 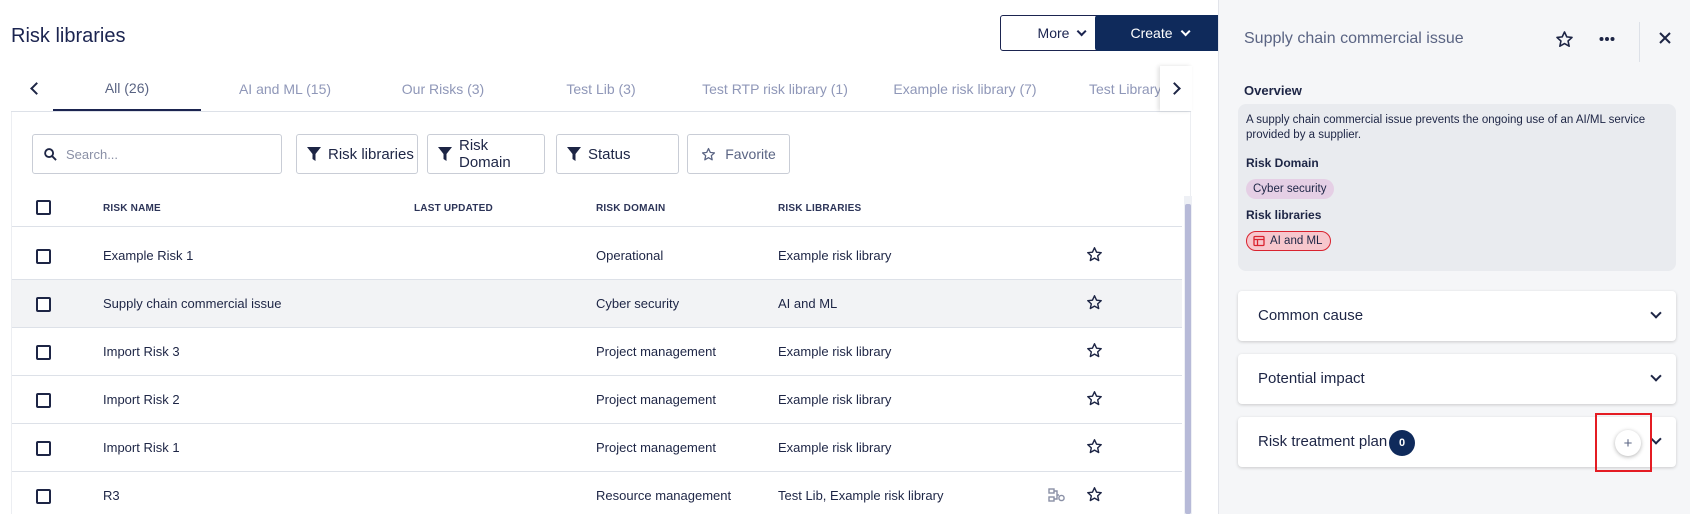 What do you see at coordinates (1457, 316) in the screenshot?
I see `common-cause-section: Common cause` at bounding box center [1457, 316].